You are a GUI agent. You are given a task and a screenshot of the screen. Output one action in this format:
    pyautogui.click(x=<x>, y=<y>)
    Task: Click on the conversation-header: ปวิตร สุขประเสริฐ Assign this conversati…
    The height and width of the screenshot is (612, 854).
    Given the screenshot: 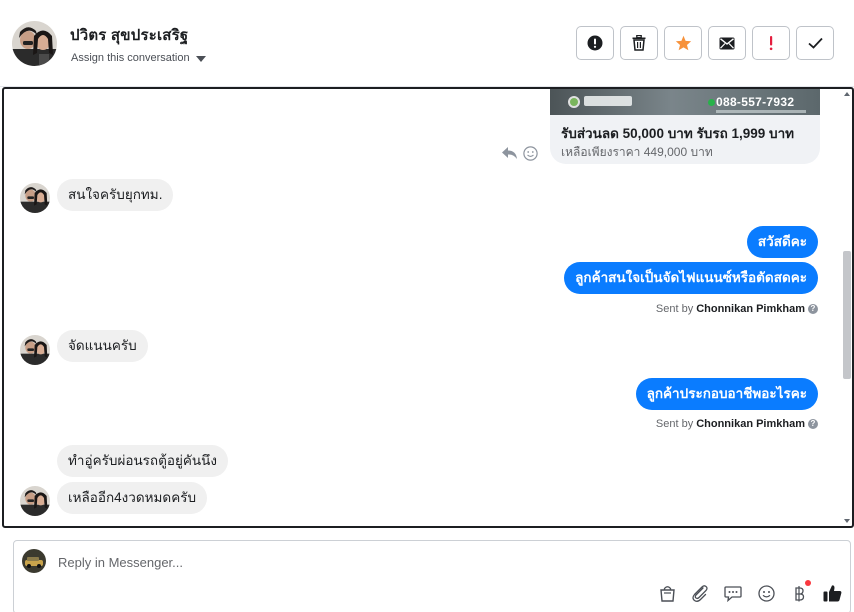 What is the action you would take?
    pyautogui.click(x=427, y=43)
    